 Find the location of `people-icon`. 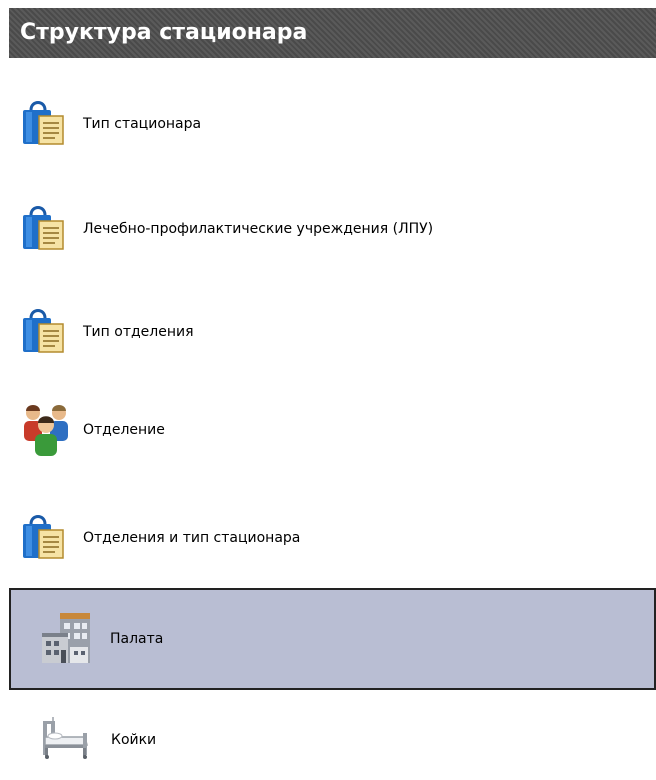

people-icon is located at coordinates (47, 430).